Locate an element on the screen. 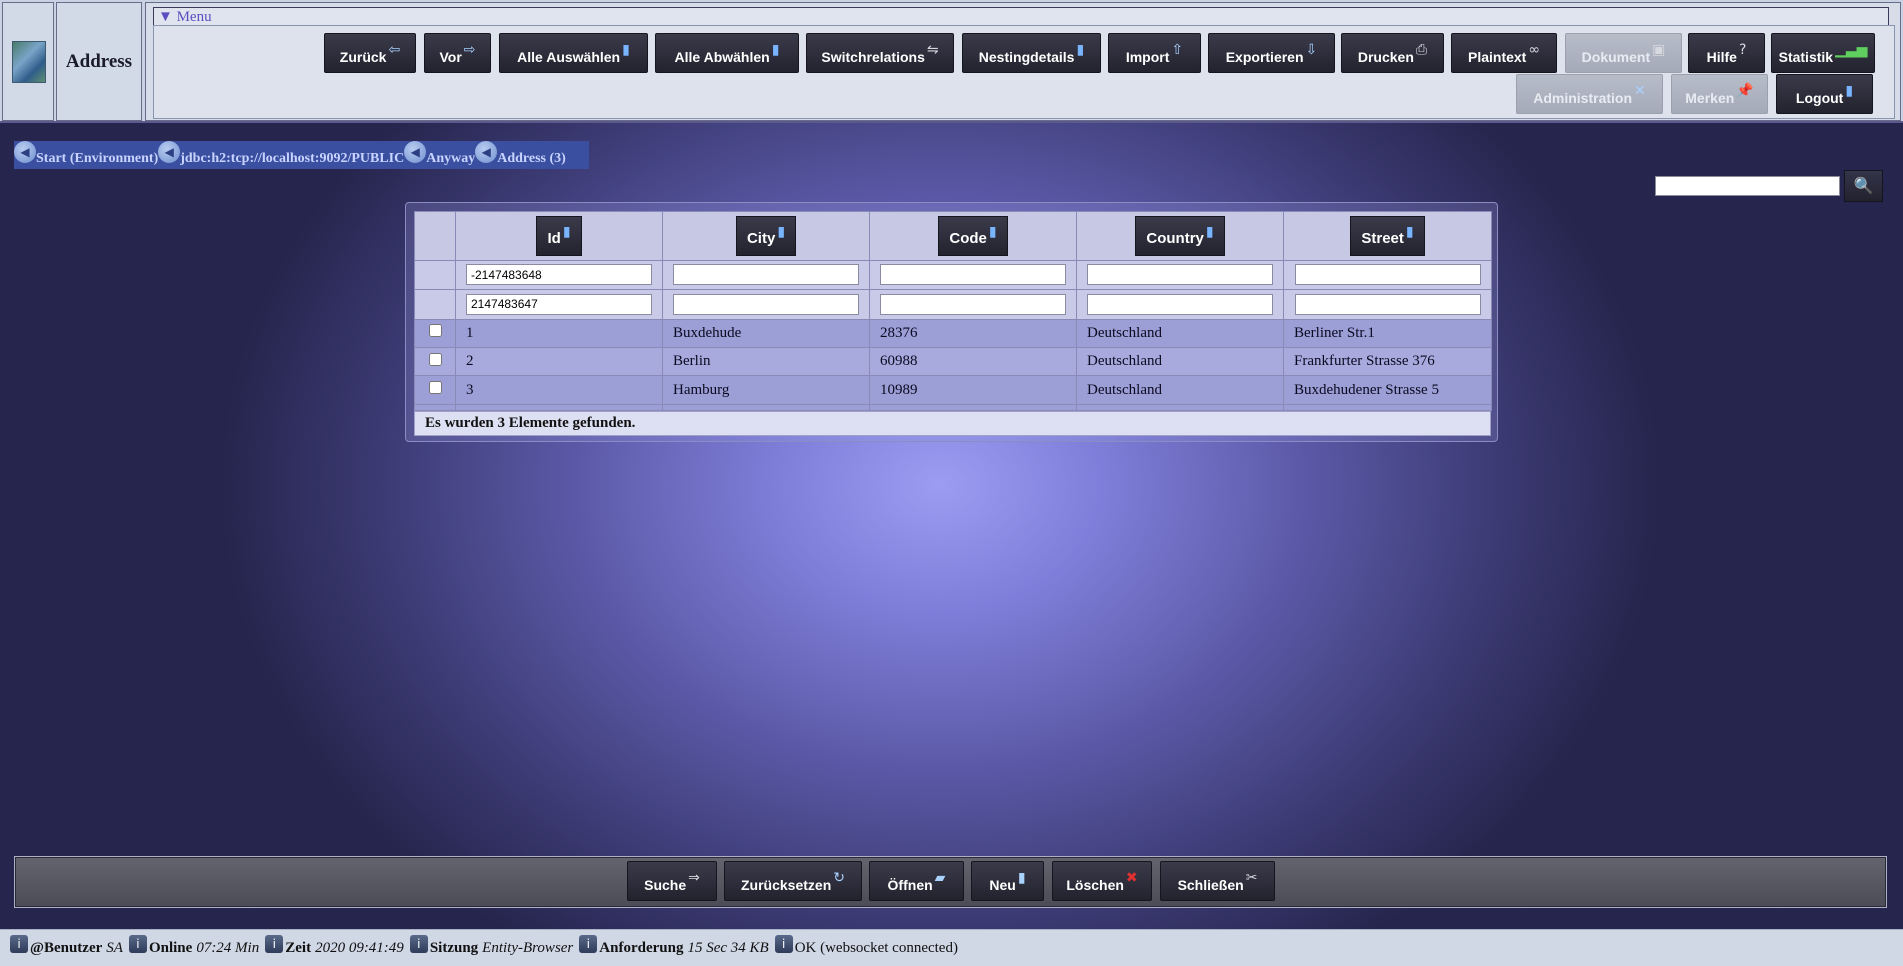  arrow-left-icon: ⇦ is located at coordinates (394, 50).